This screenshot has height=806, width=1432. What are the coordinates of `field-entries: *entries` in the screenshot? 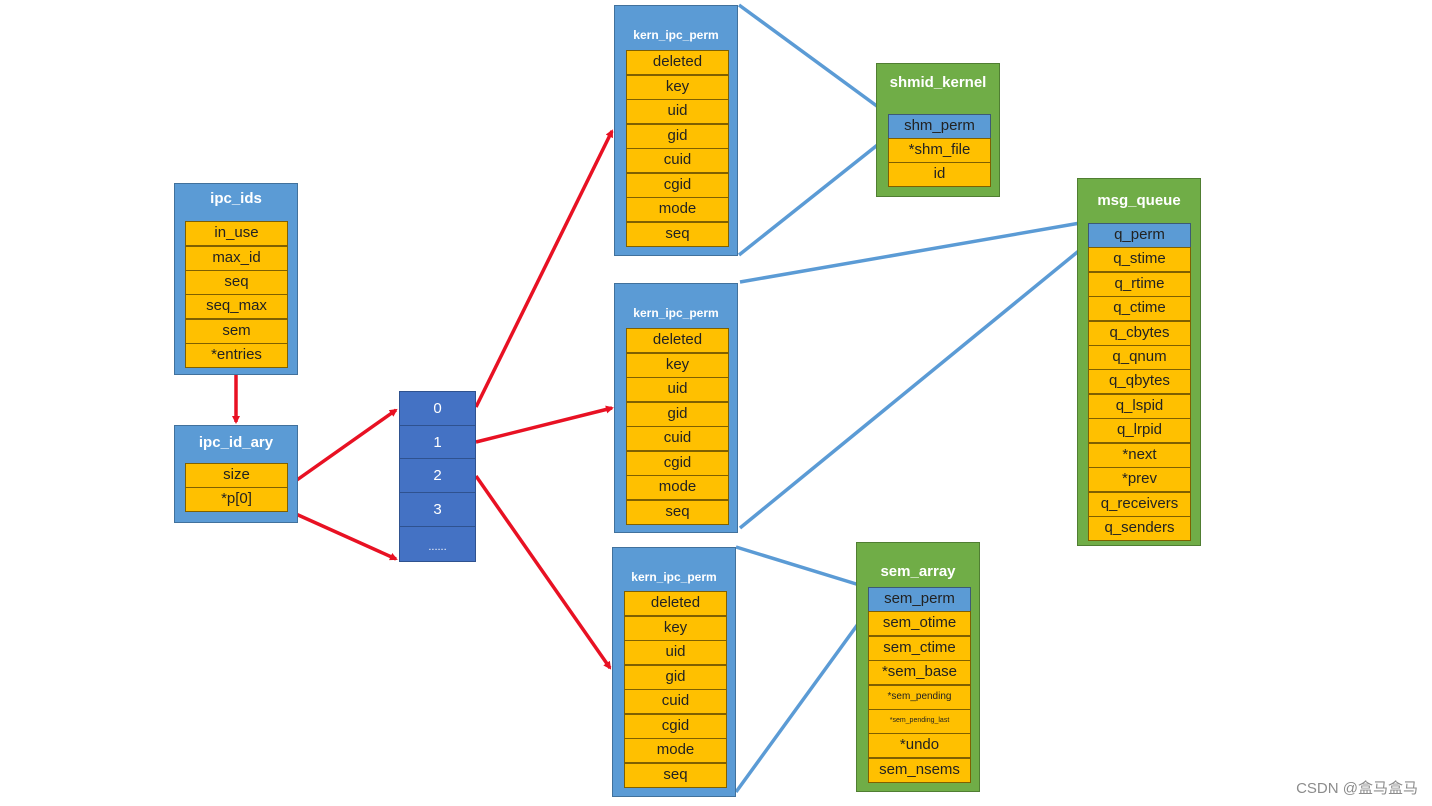 It's located at (236, 355).